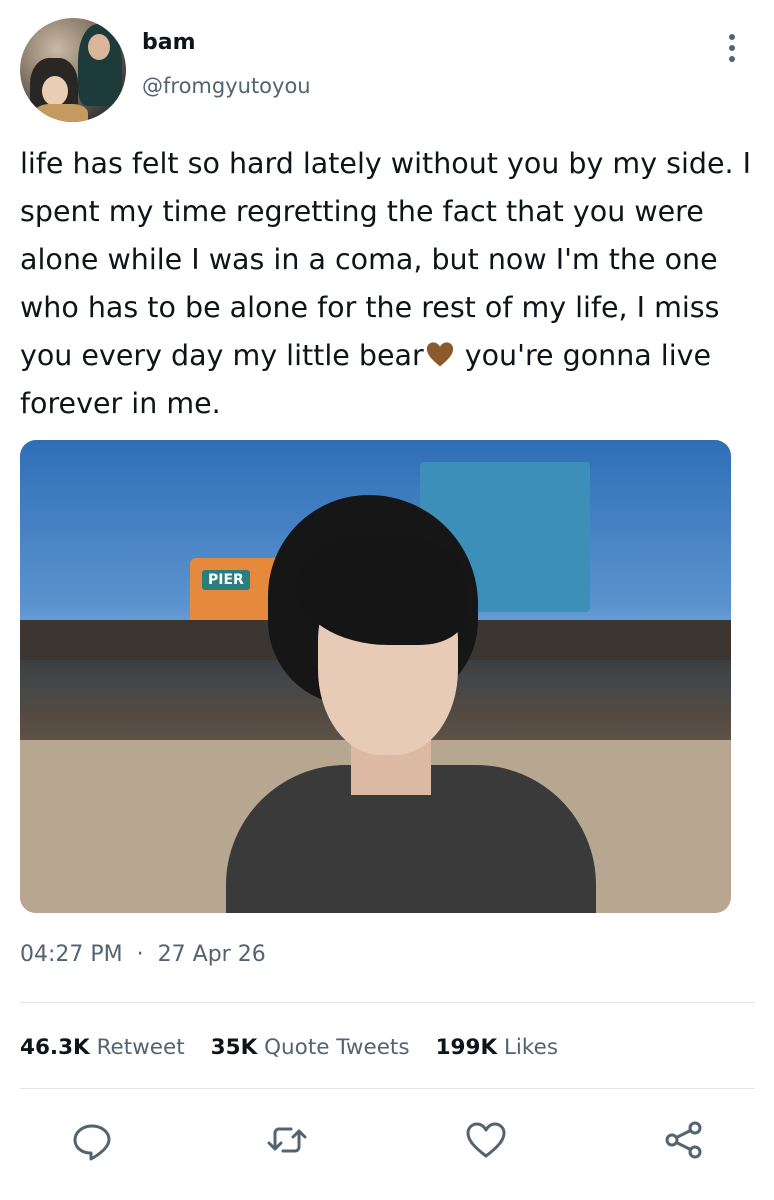 The width and height of the screenshot is (774, 1200). I want to click on quotes-label: Quote Tweets, so click(337, 1047).